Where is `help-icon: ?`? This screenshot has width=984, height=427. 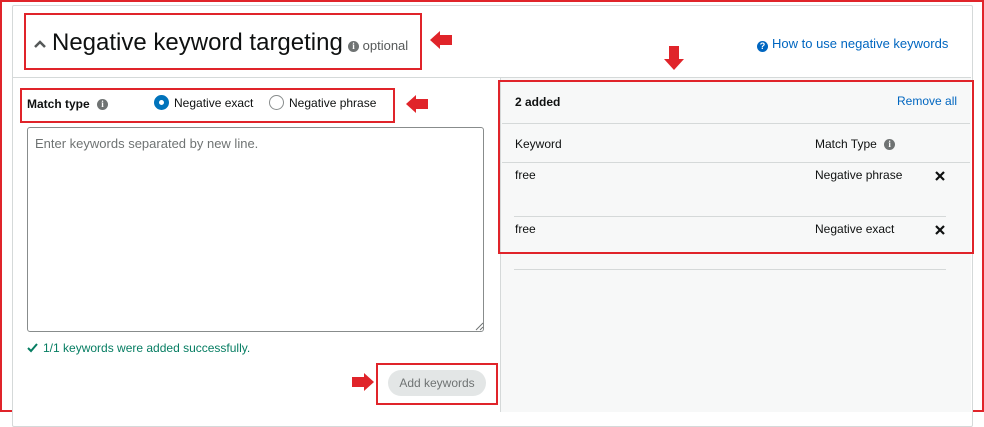
help-icon: ? is located at coordinates (762, 46).